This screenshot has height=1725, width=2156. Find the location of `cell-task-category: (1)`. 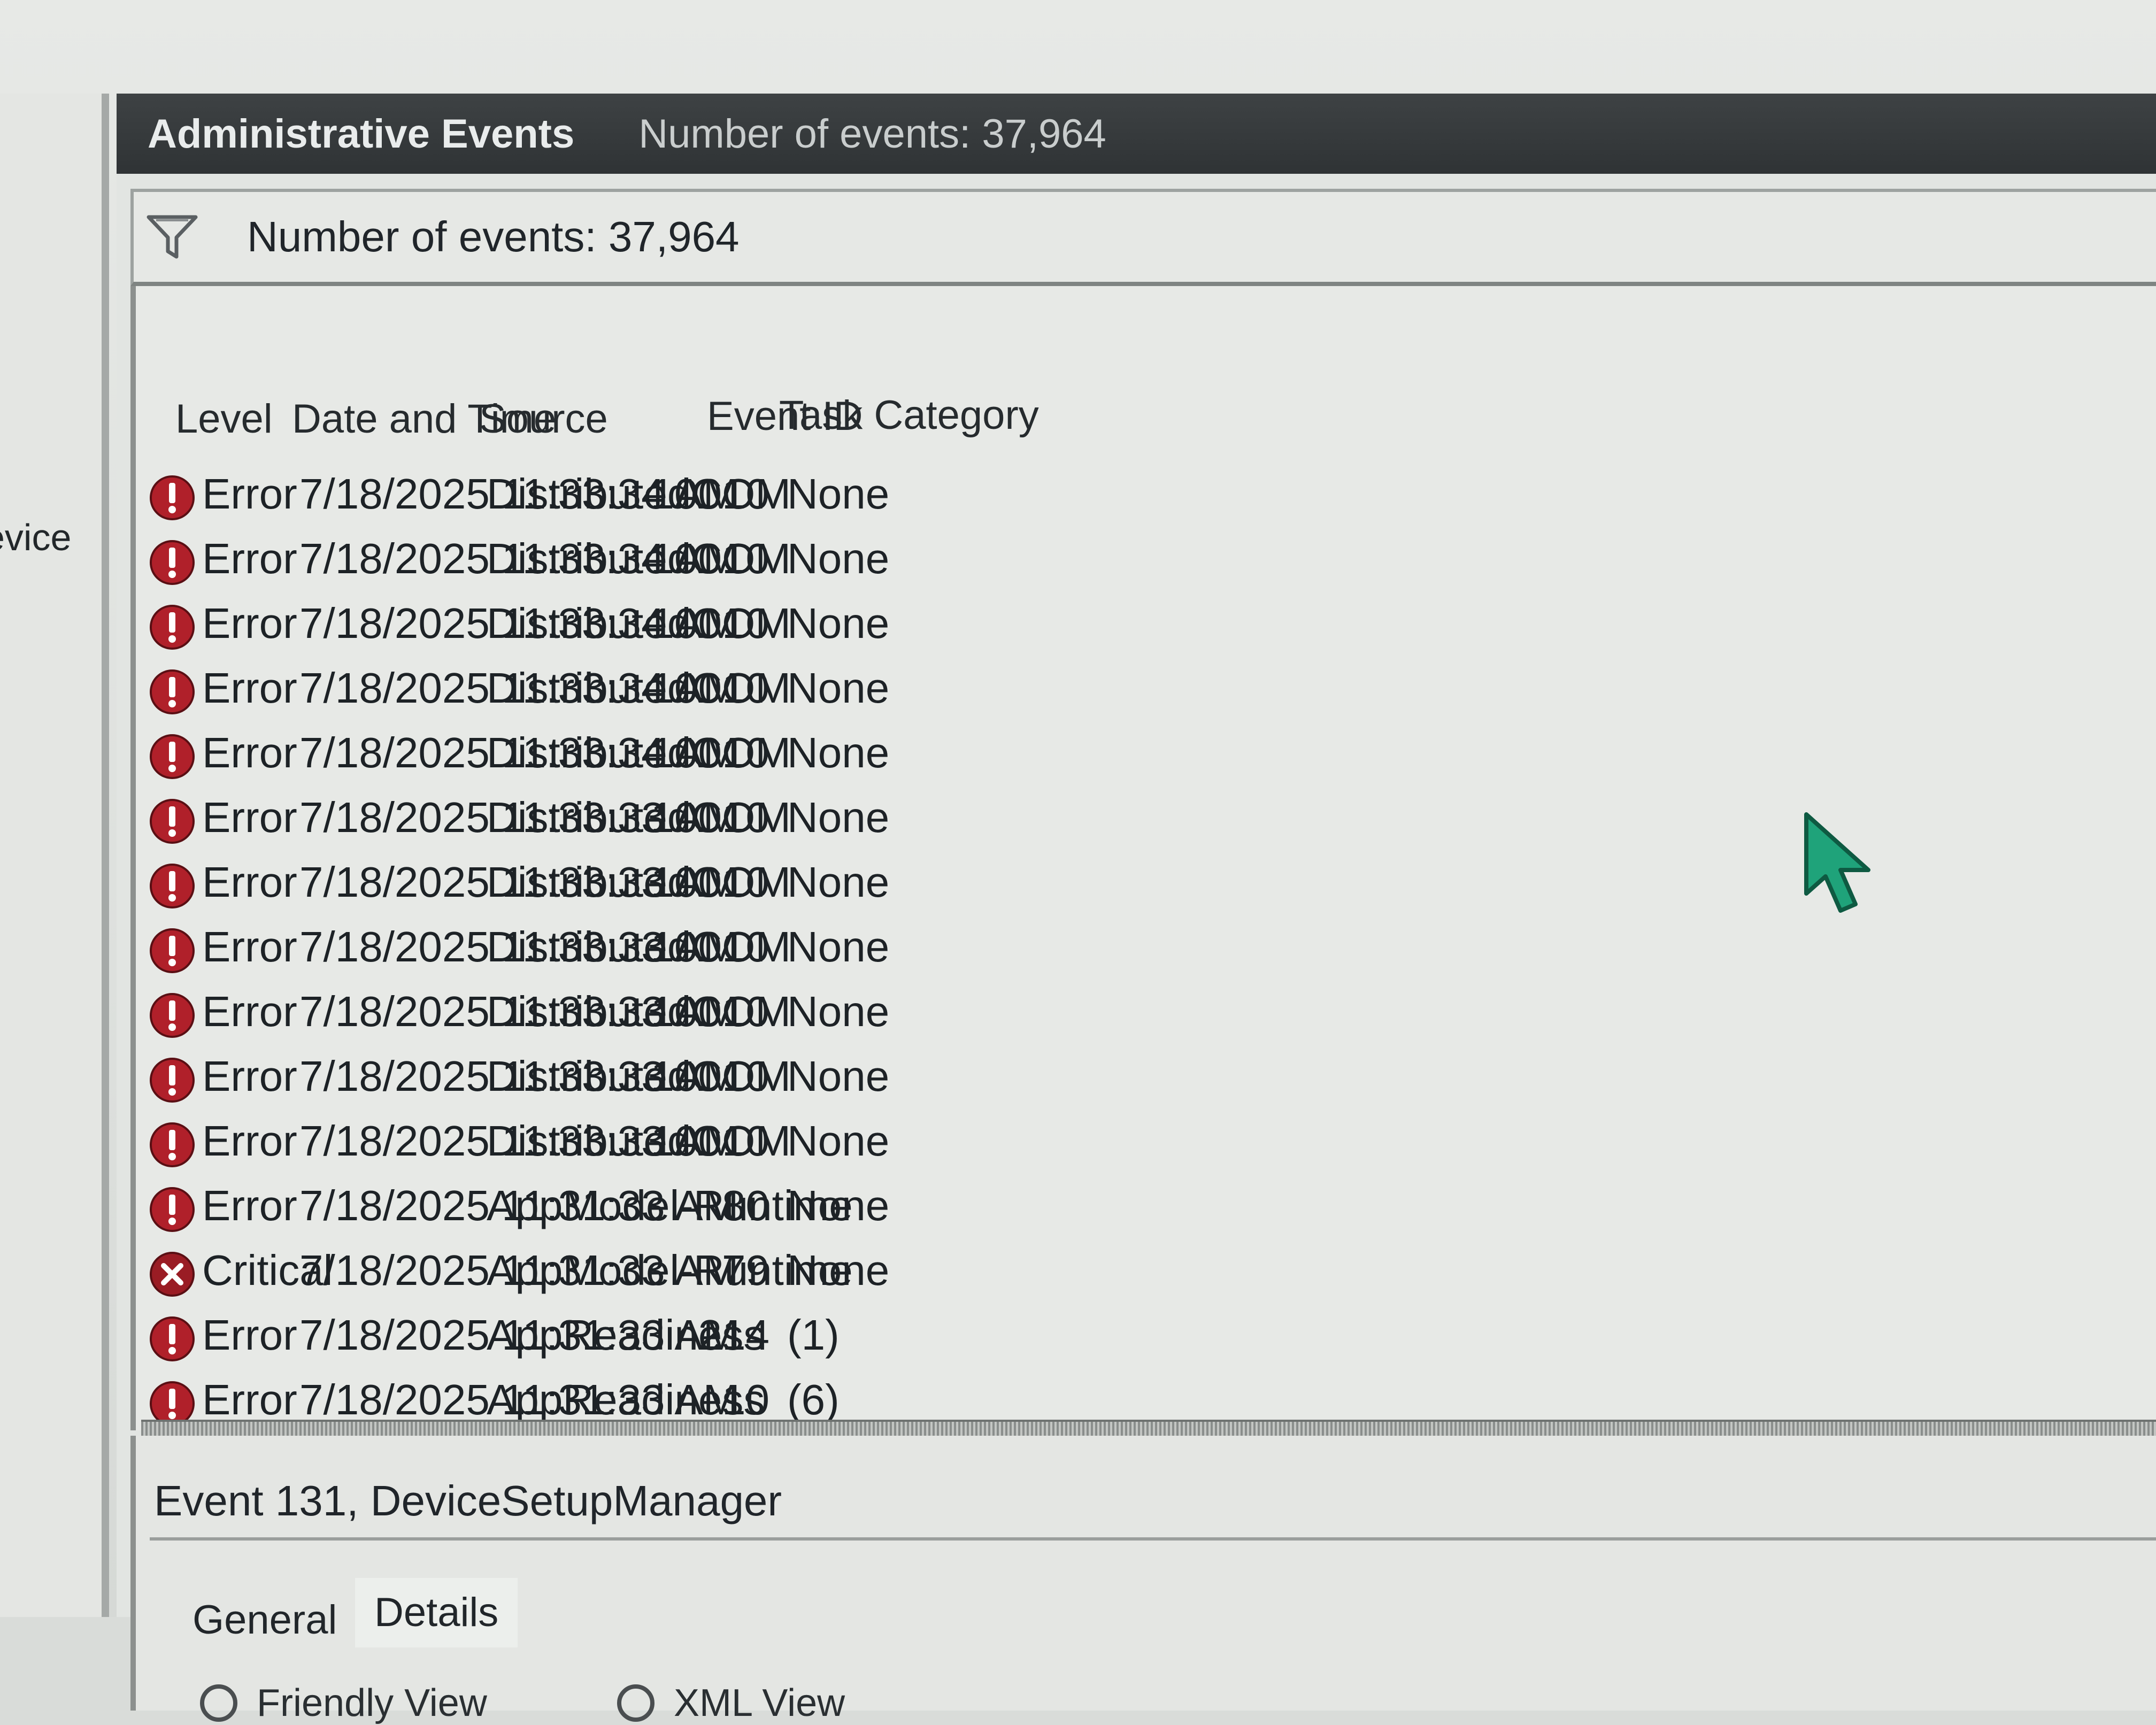

cell-task-category: (1) is located at coordinates (813, 1335).